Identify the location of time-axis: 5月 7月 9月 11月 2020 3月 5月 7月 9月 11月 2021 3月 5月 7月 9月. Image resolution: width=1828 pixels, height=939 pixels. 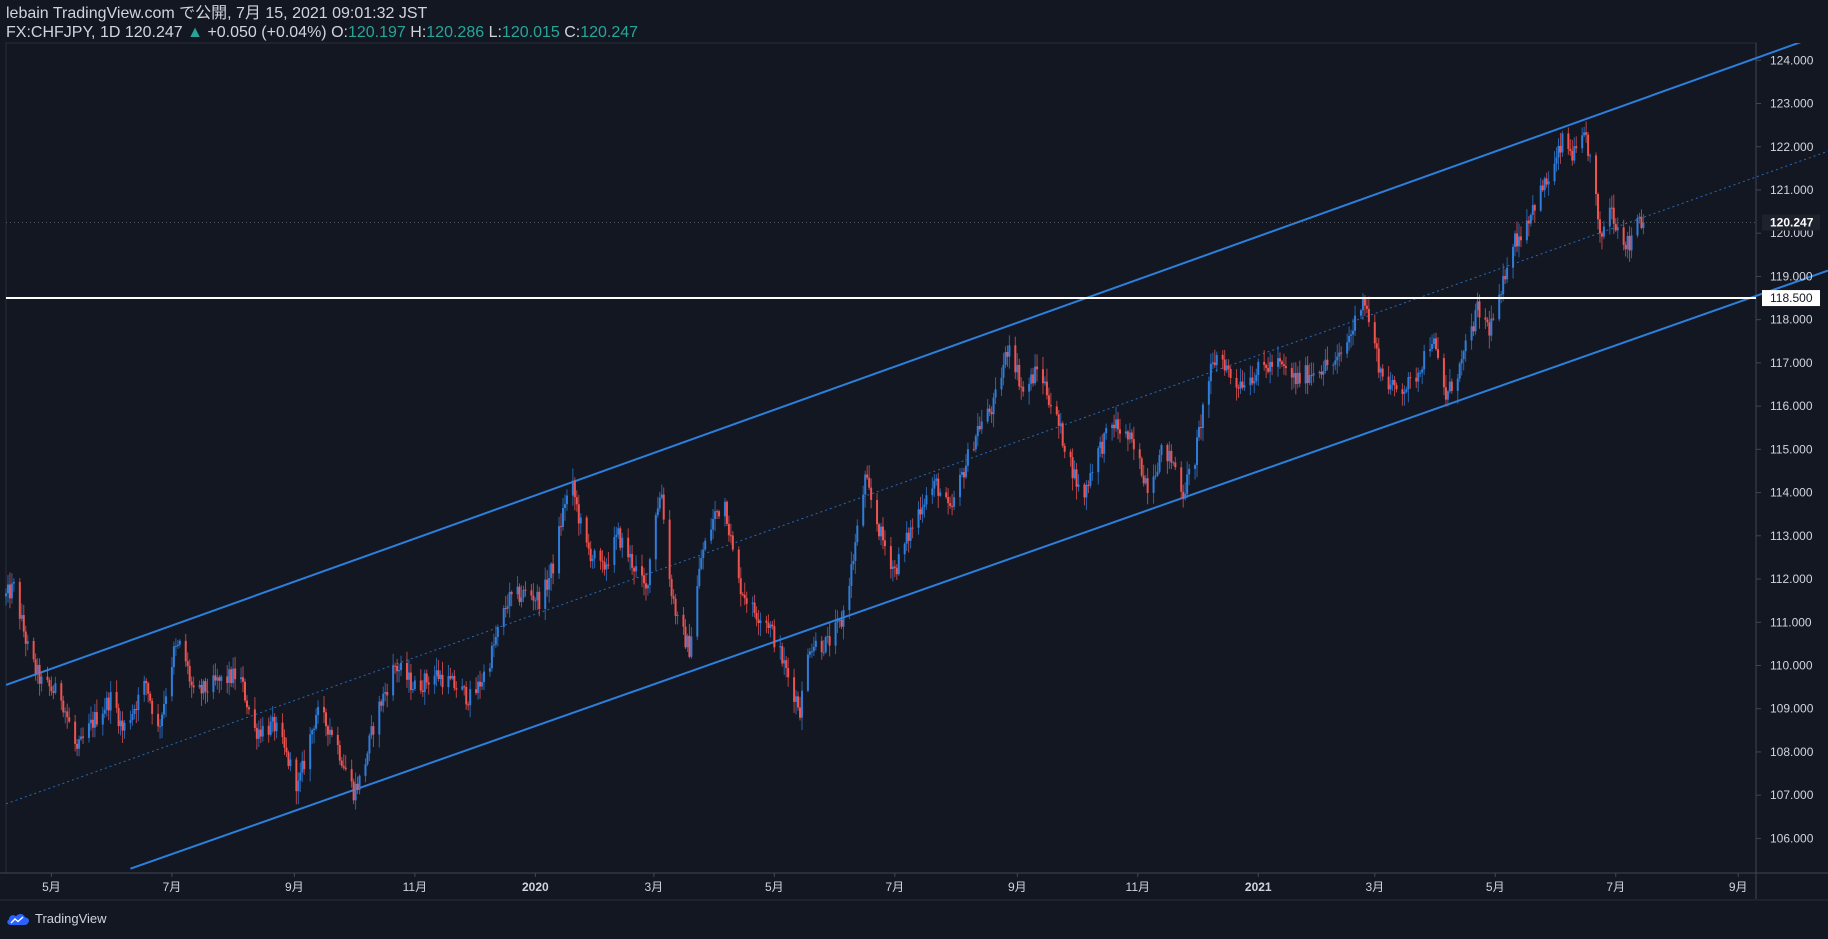
(895, 883).